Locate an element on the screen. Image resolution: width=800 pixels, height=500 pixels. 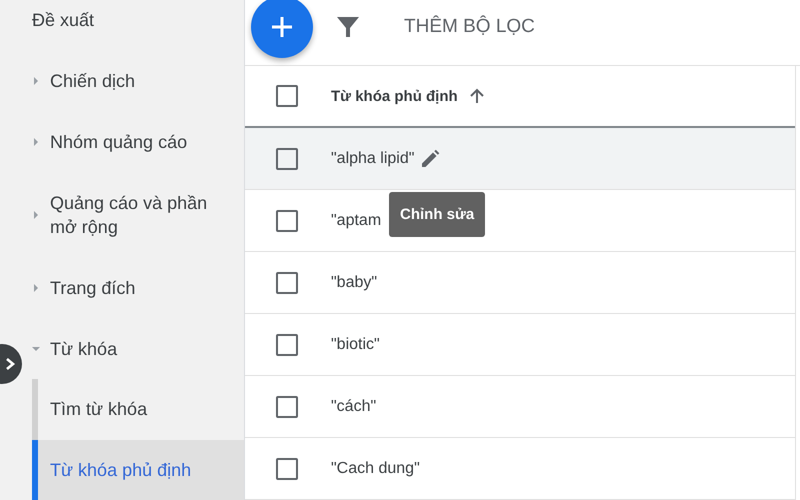
table-cell: "alpha lipid" is located at coordinates (372, 159).